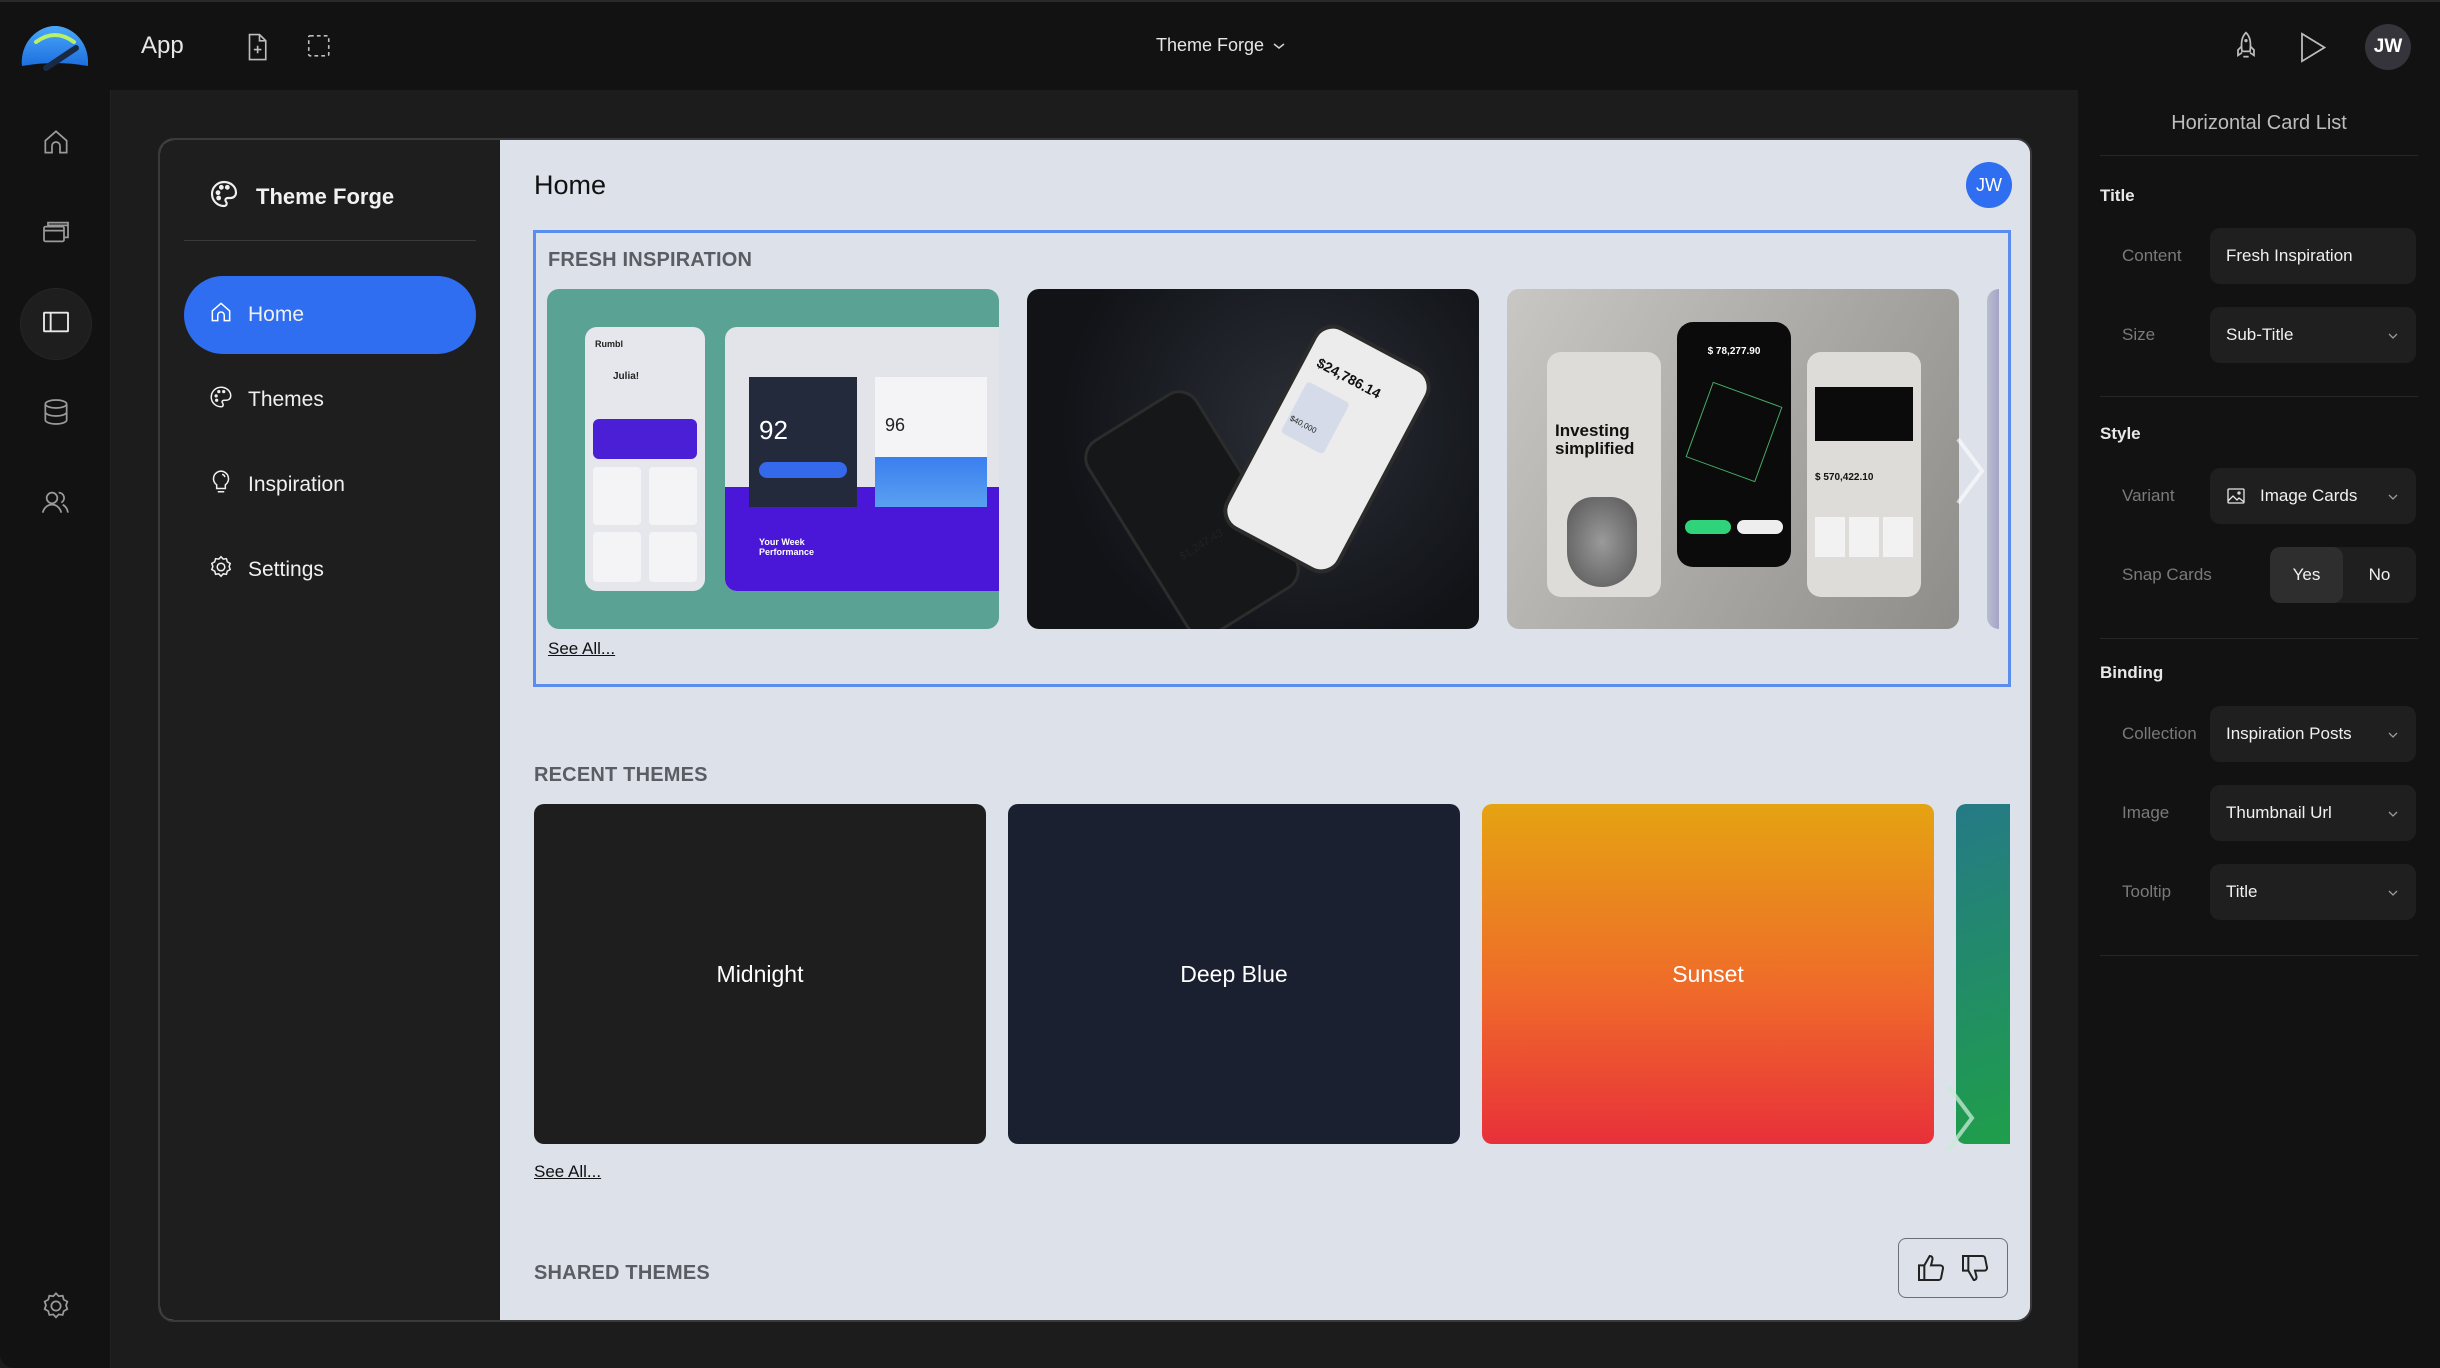 The width and height of the screenshot is (2440, 1368). I want to click on database-icon, so click(56, 414).